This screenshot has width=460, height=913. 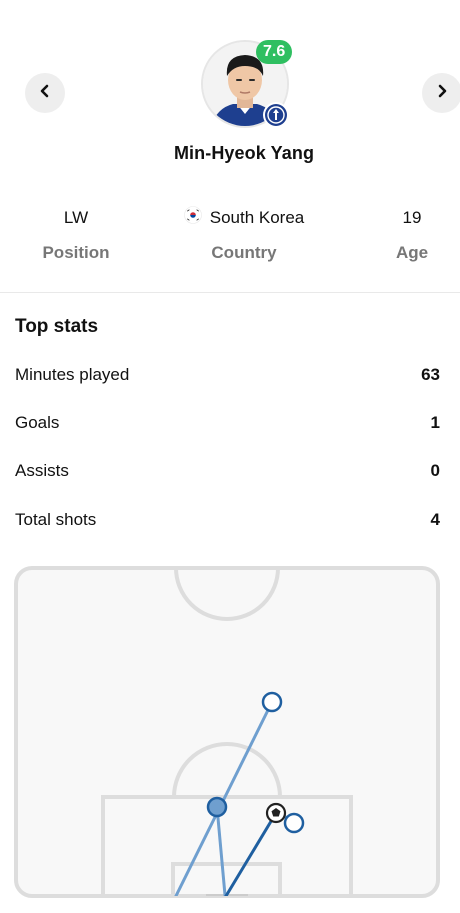 I want to click on age-label: Age, so click(x=412, y=252).